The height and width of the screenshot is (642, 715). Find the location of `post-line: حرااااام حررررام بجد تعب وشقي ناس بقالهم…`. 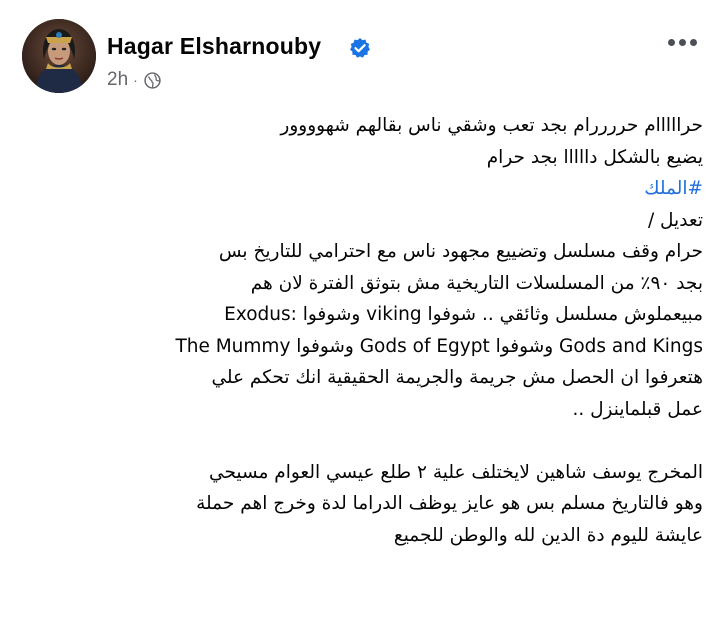

post-line: حرااااام حررررام بجد تعب وشقي ناس بقالهم… is located at coordinates (491, 125).